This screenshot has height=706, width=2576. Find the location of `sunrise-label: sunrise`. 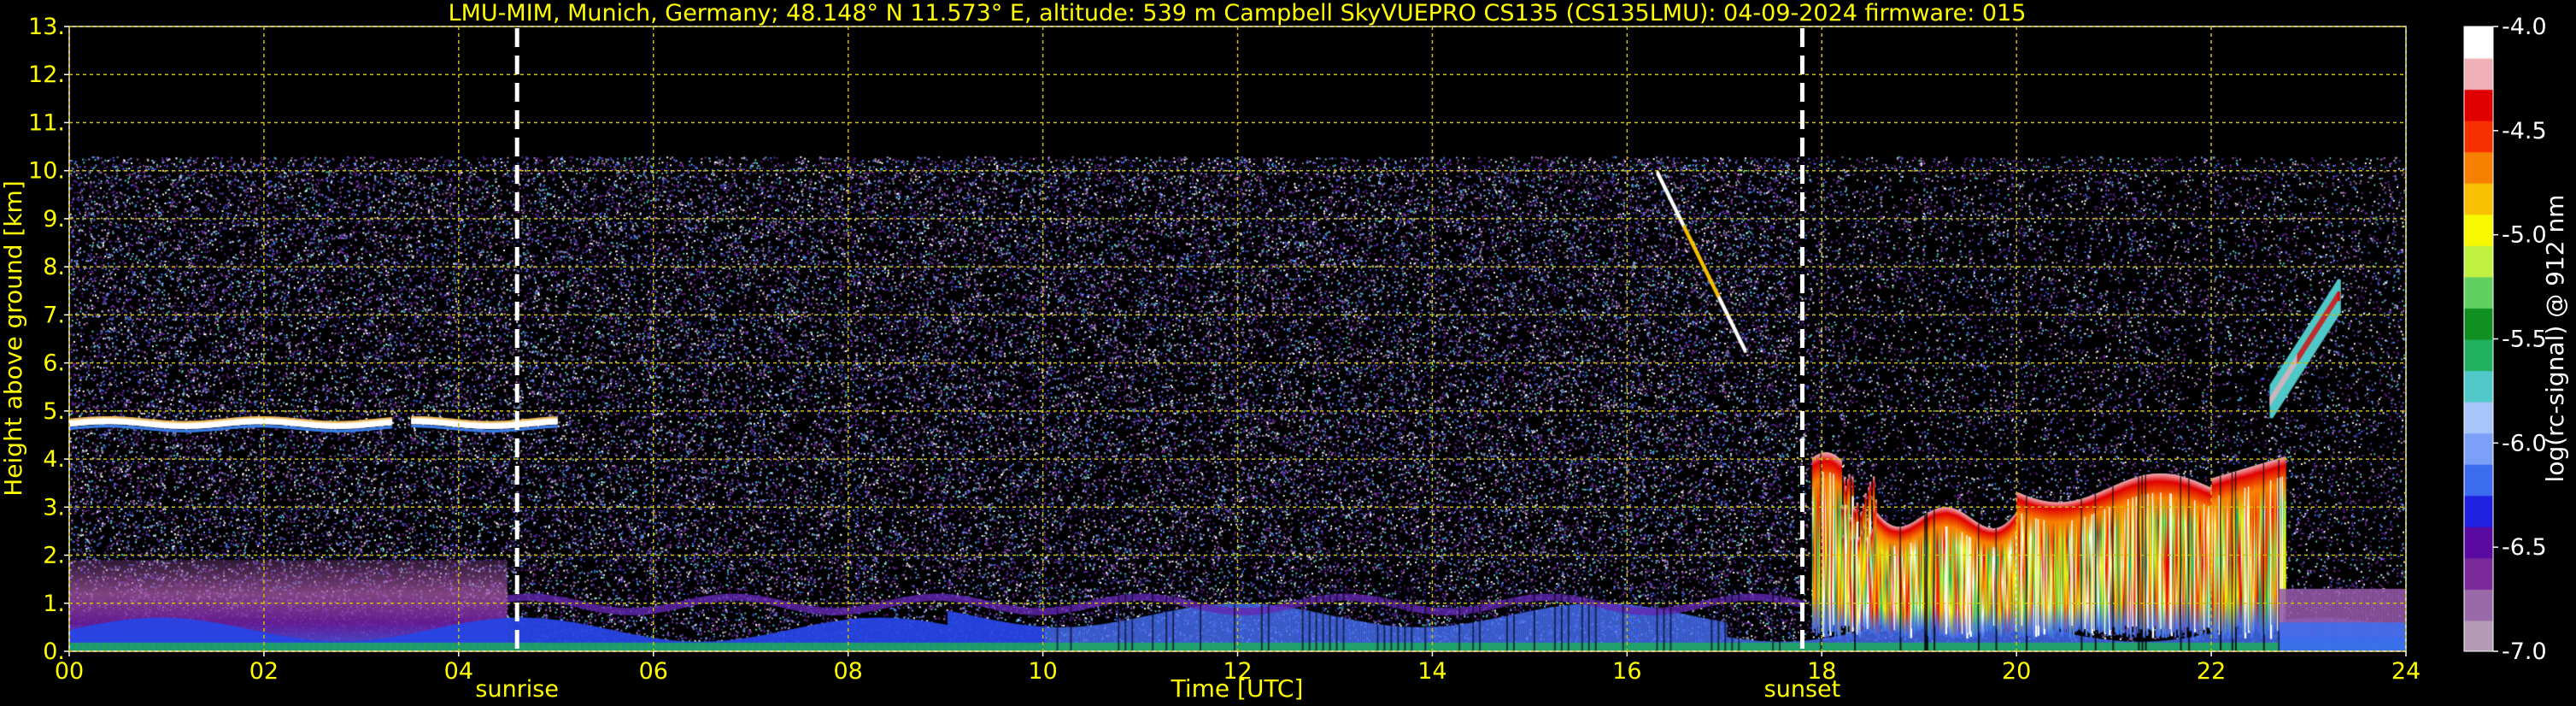

sunrise-label: sunrise is located at coordinates (517, 689).